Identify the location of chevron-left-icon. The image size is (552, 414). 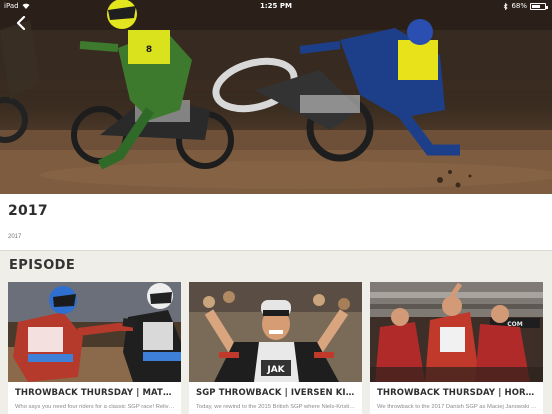
(21, 23).